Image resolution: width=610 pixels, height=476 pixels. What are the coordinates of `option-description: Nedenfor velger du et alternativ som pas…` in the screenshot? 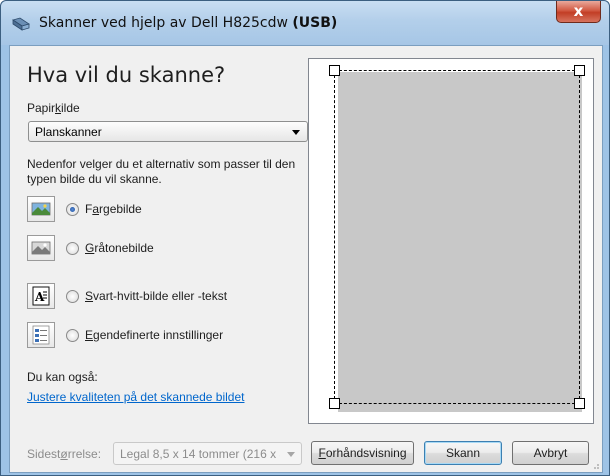 It's located at (161, 171).